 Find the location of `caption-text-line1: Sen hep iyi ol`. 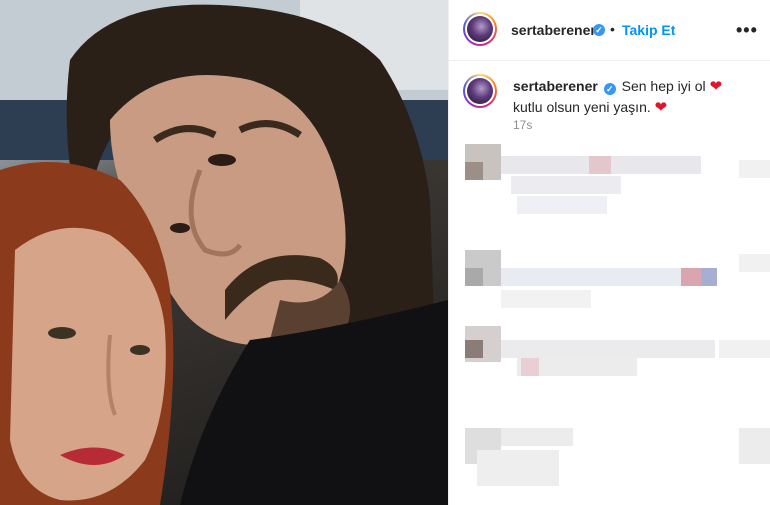

caption-text-line1: Sen hep iyi ol is located at coordinates (663, 86).